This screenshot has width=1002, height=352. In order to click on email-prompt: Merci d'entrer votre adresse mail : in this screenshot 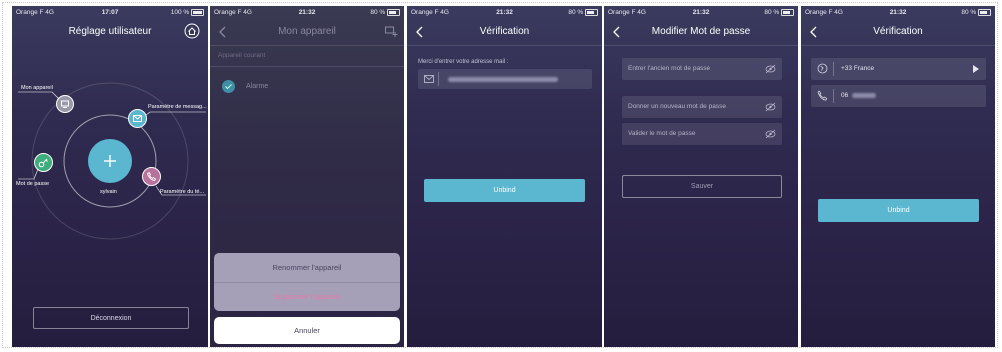, I will do `click(463, 62)`.